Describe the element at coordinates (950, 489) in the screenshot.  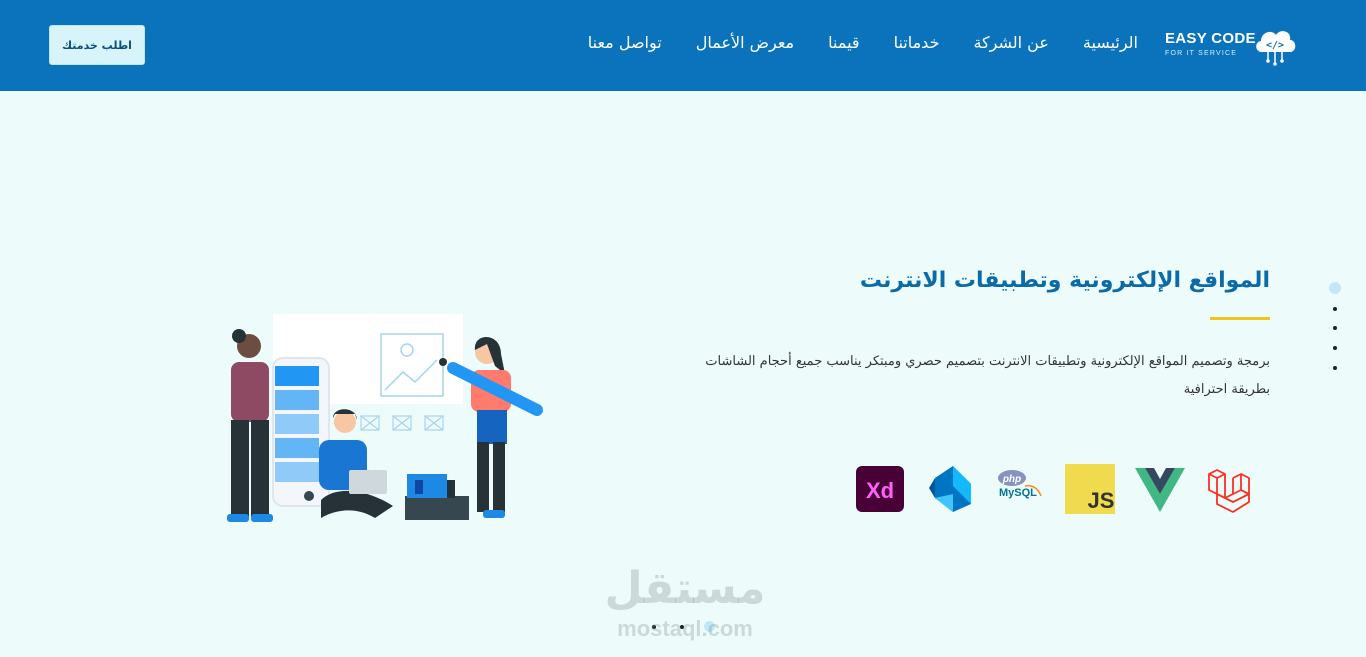
I see `dart-icon` at that location.